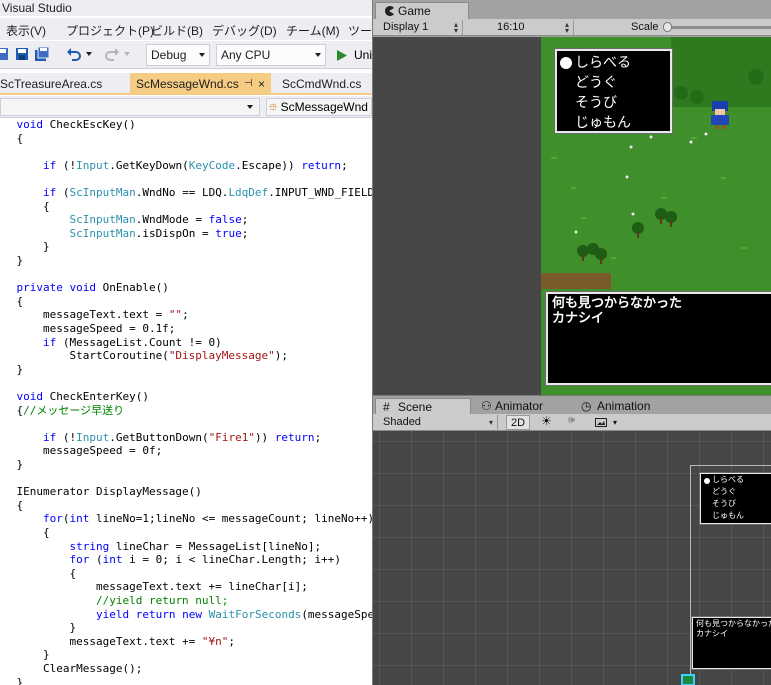 The image size is (771, 685). Describe the element at coordinates (186, 8) in the screenshot. I see `vs-title-bar: Visual Studio` at that location.